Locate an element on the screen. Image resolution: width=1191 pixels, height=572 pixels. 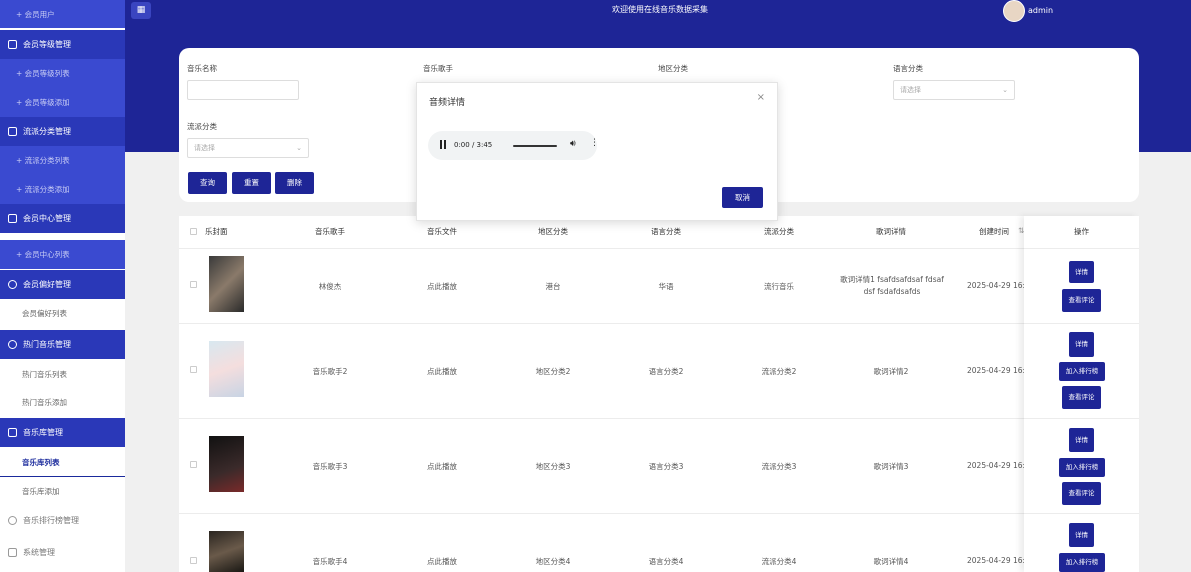
sidebar-item-hot-music-list: 热门音乐列表 is located at coordinates (62, 374).